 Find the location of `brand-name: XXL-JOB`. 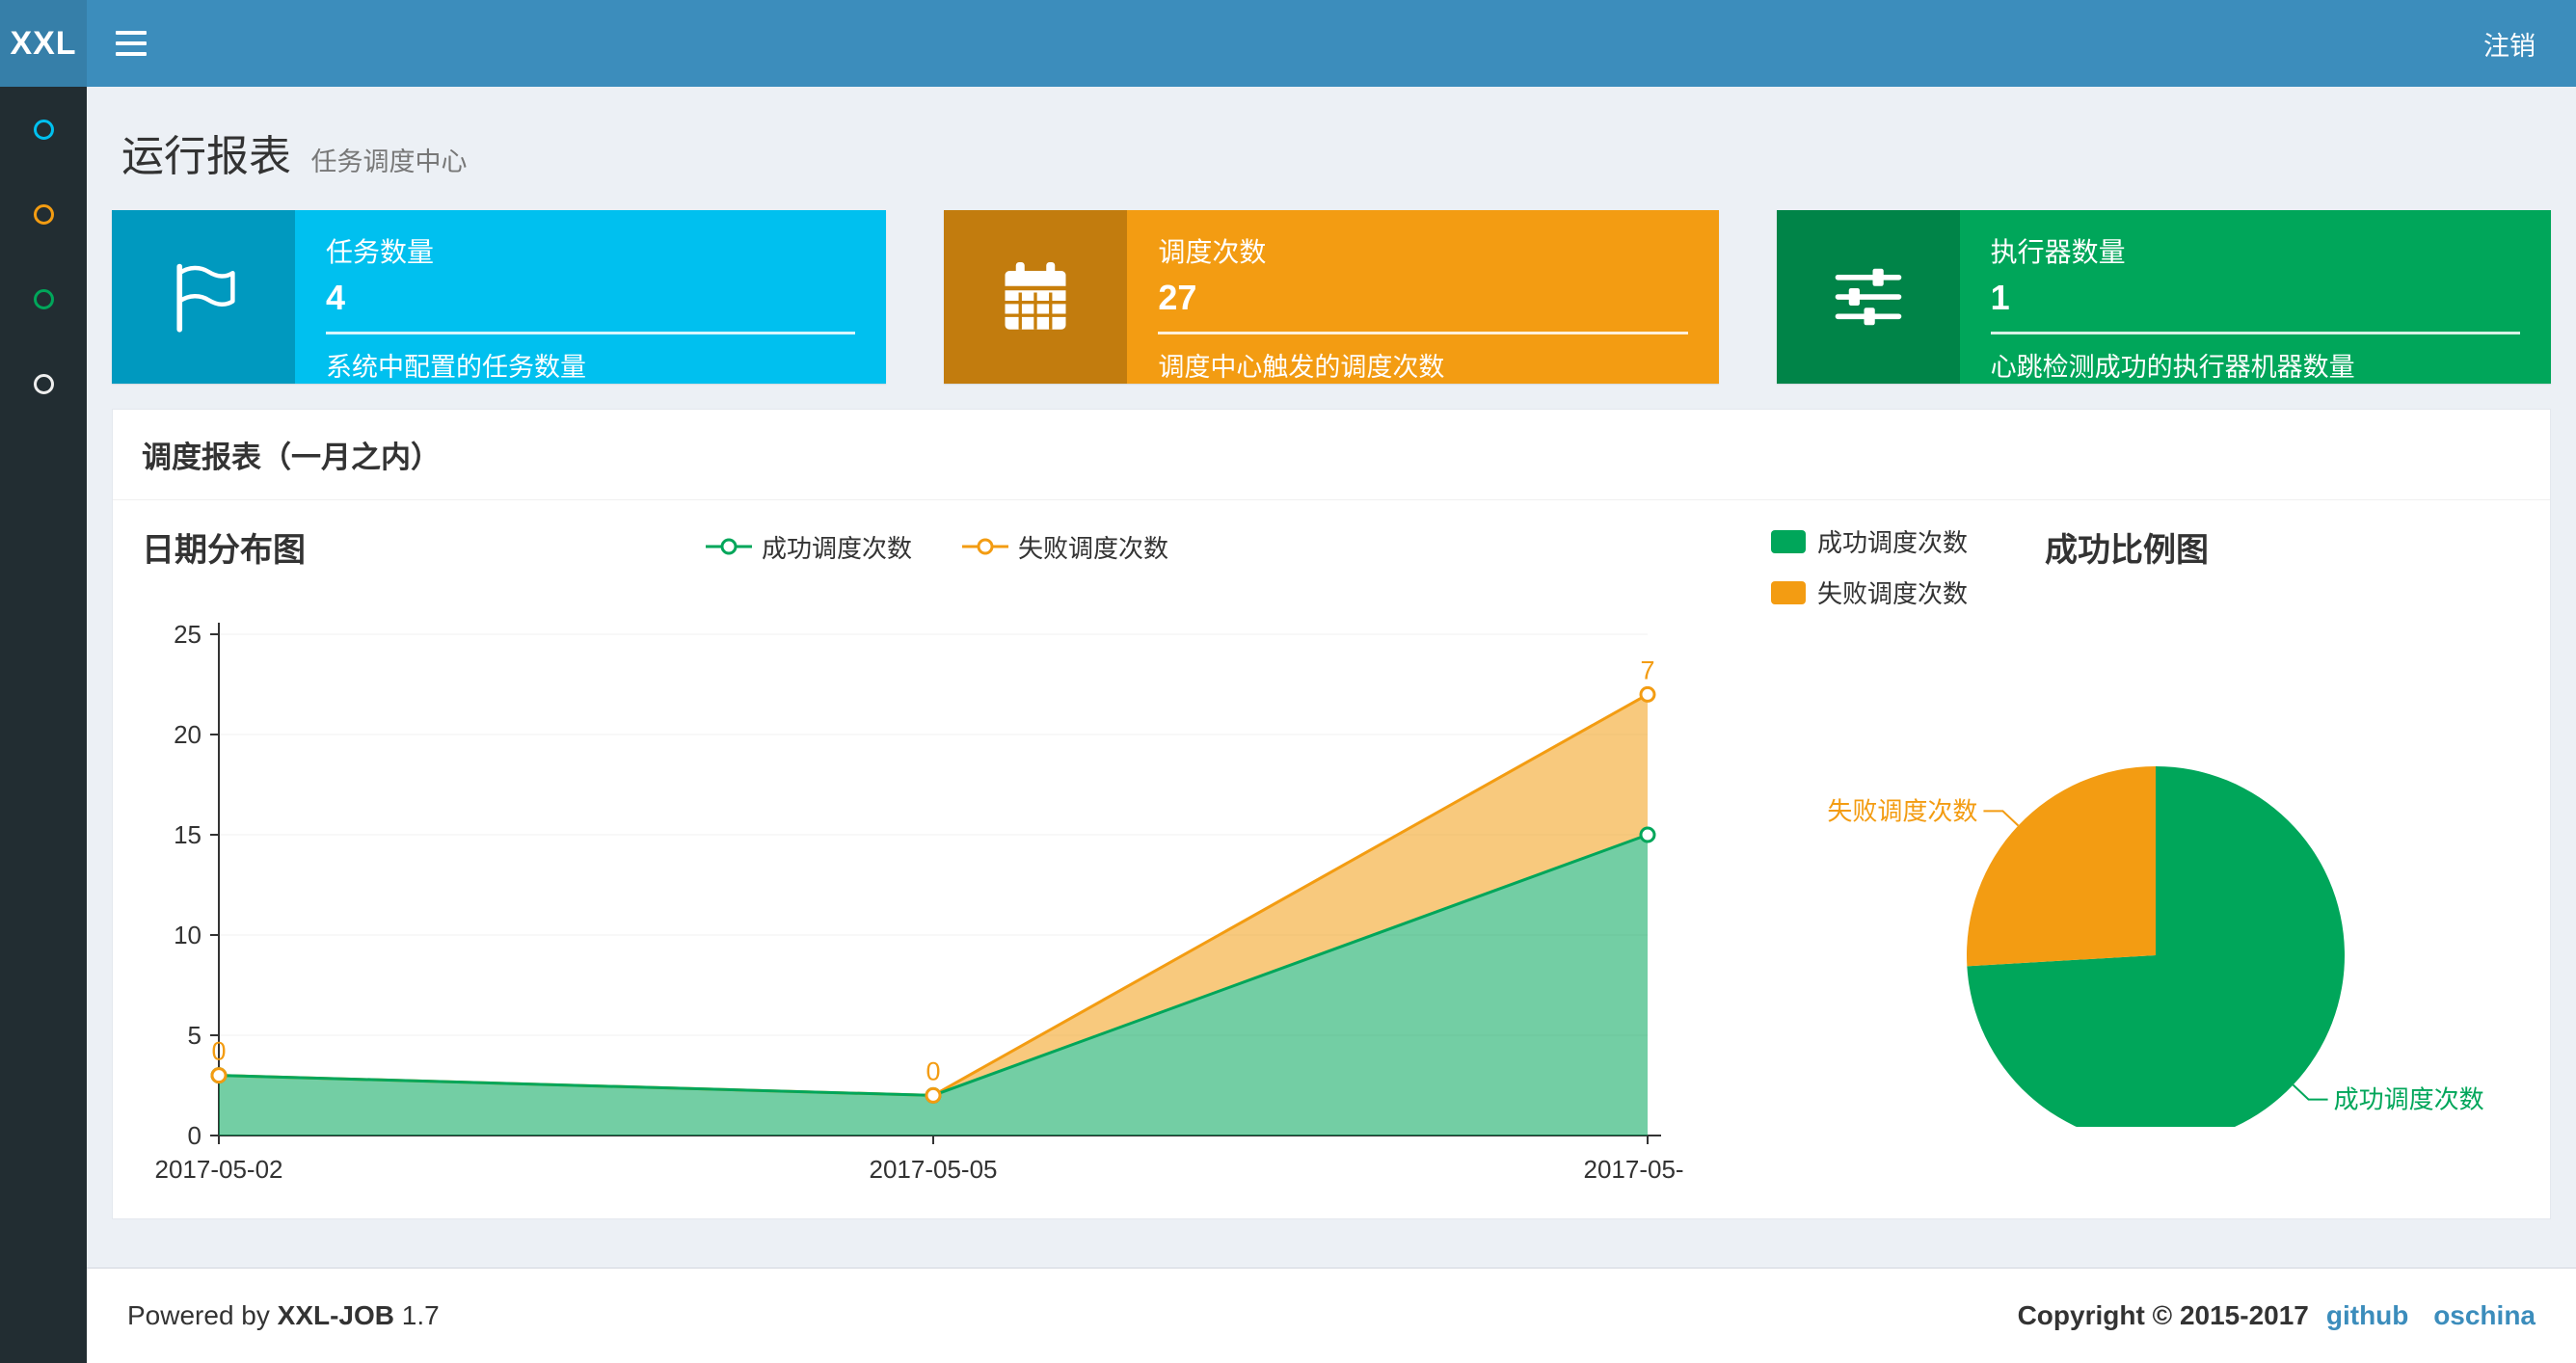

brand-name: XXL-JOB is located at coordinates (336, 1315).